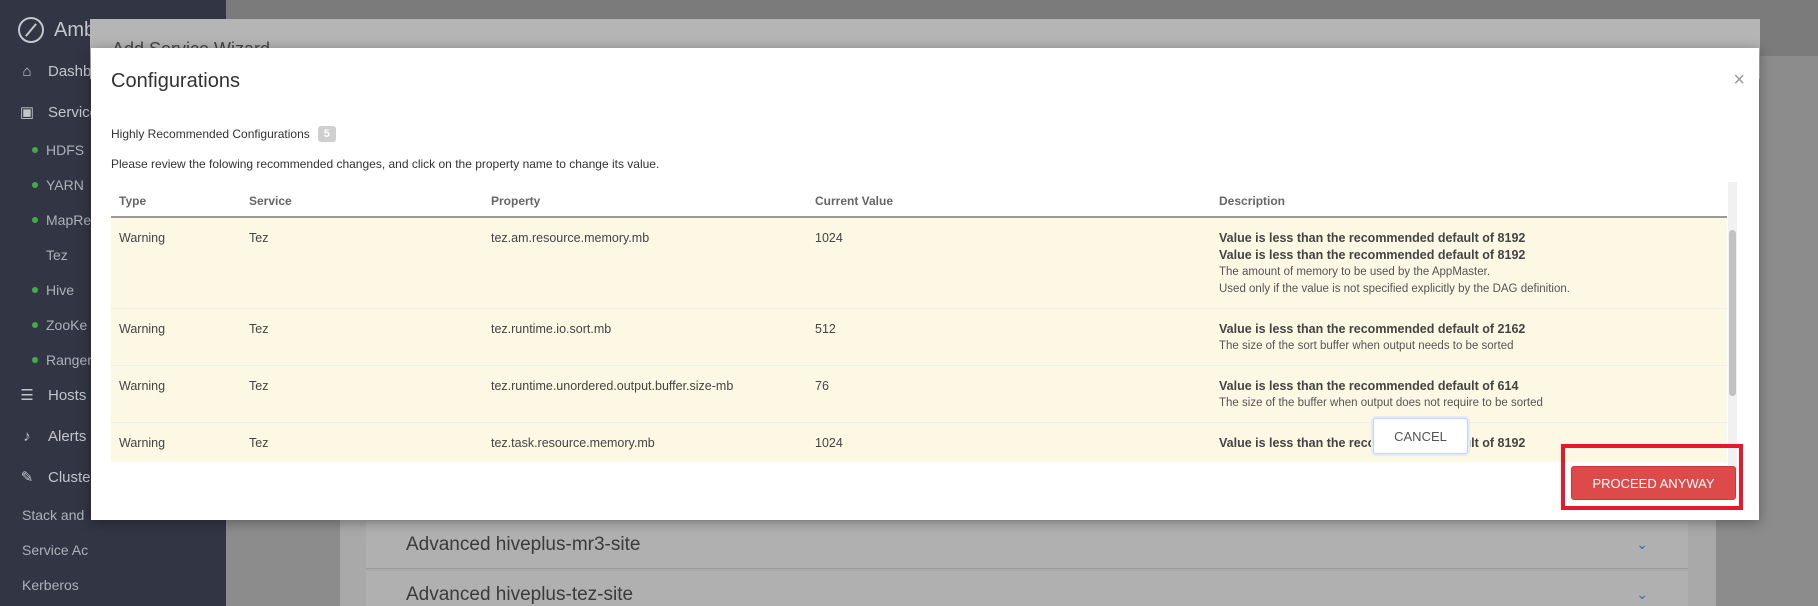 The height and width of the screenshot is (606, 1818). I want to click on column-header-current-value: Current Value, so click(1009, 200).